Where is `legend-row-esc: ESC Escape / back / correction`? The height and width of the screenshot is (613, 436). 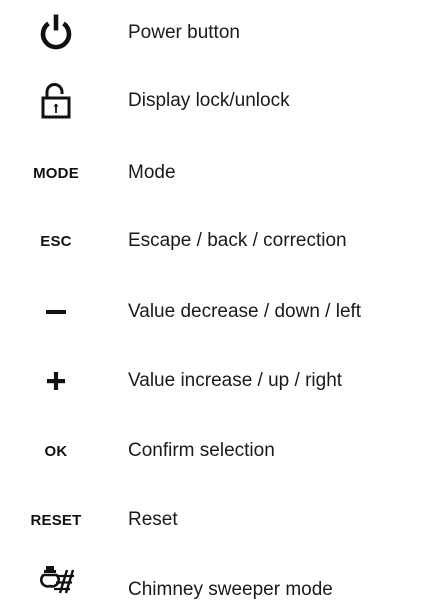 legend-row-esc: ESC Escape / back / correction is located at coordinates (218, 241).